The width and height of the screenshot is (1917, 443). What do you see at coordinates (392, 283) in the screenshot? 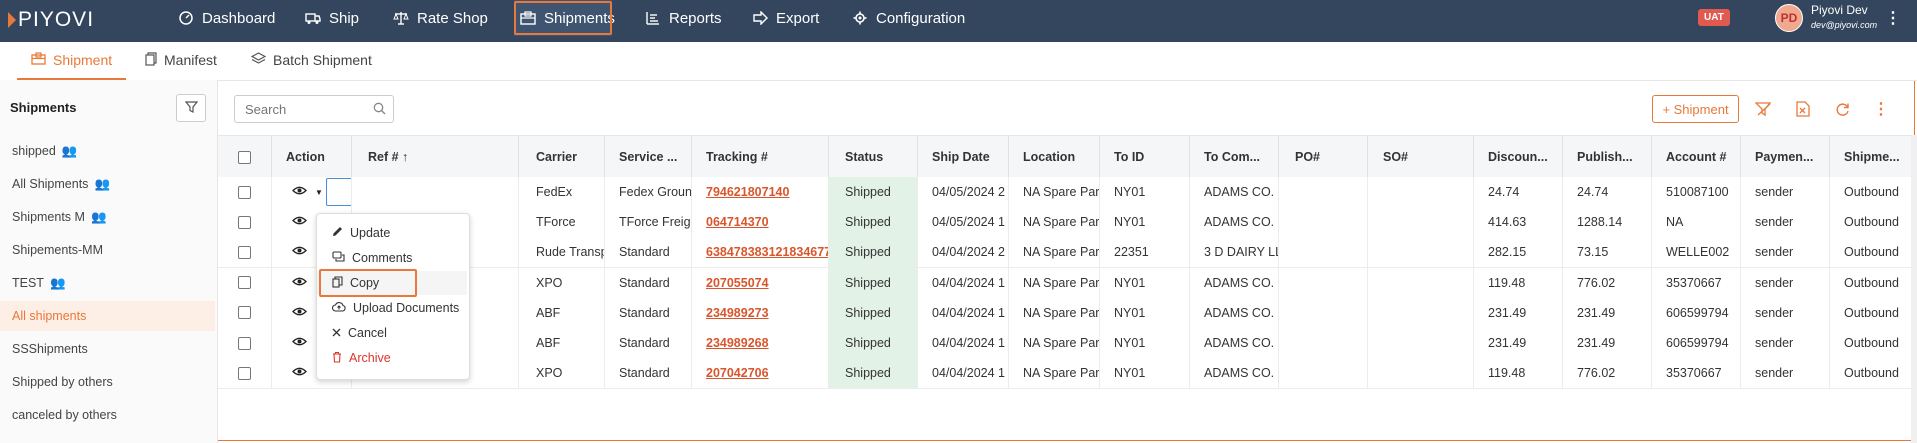
I see `menu-item-copy: Copy` at bounding box center [392, 283].